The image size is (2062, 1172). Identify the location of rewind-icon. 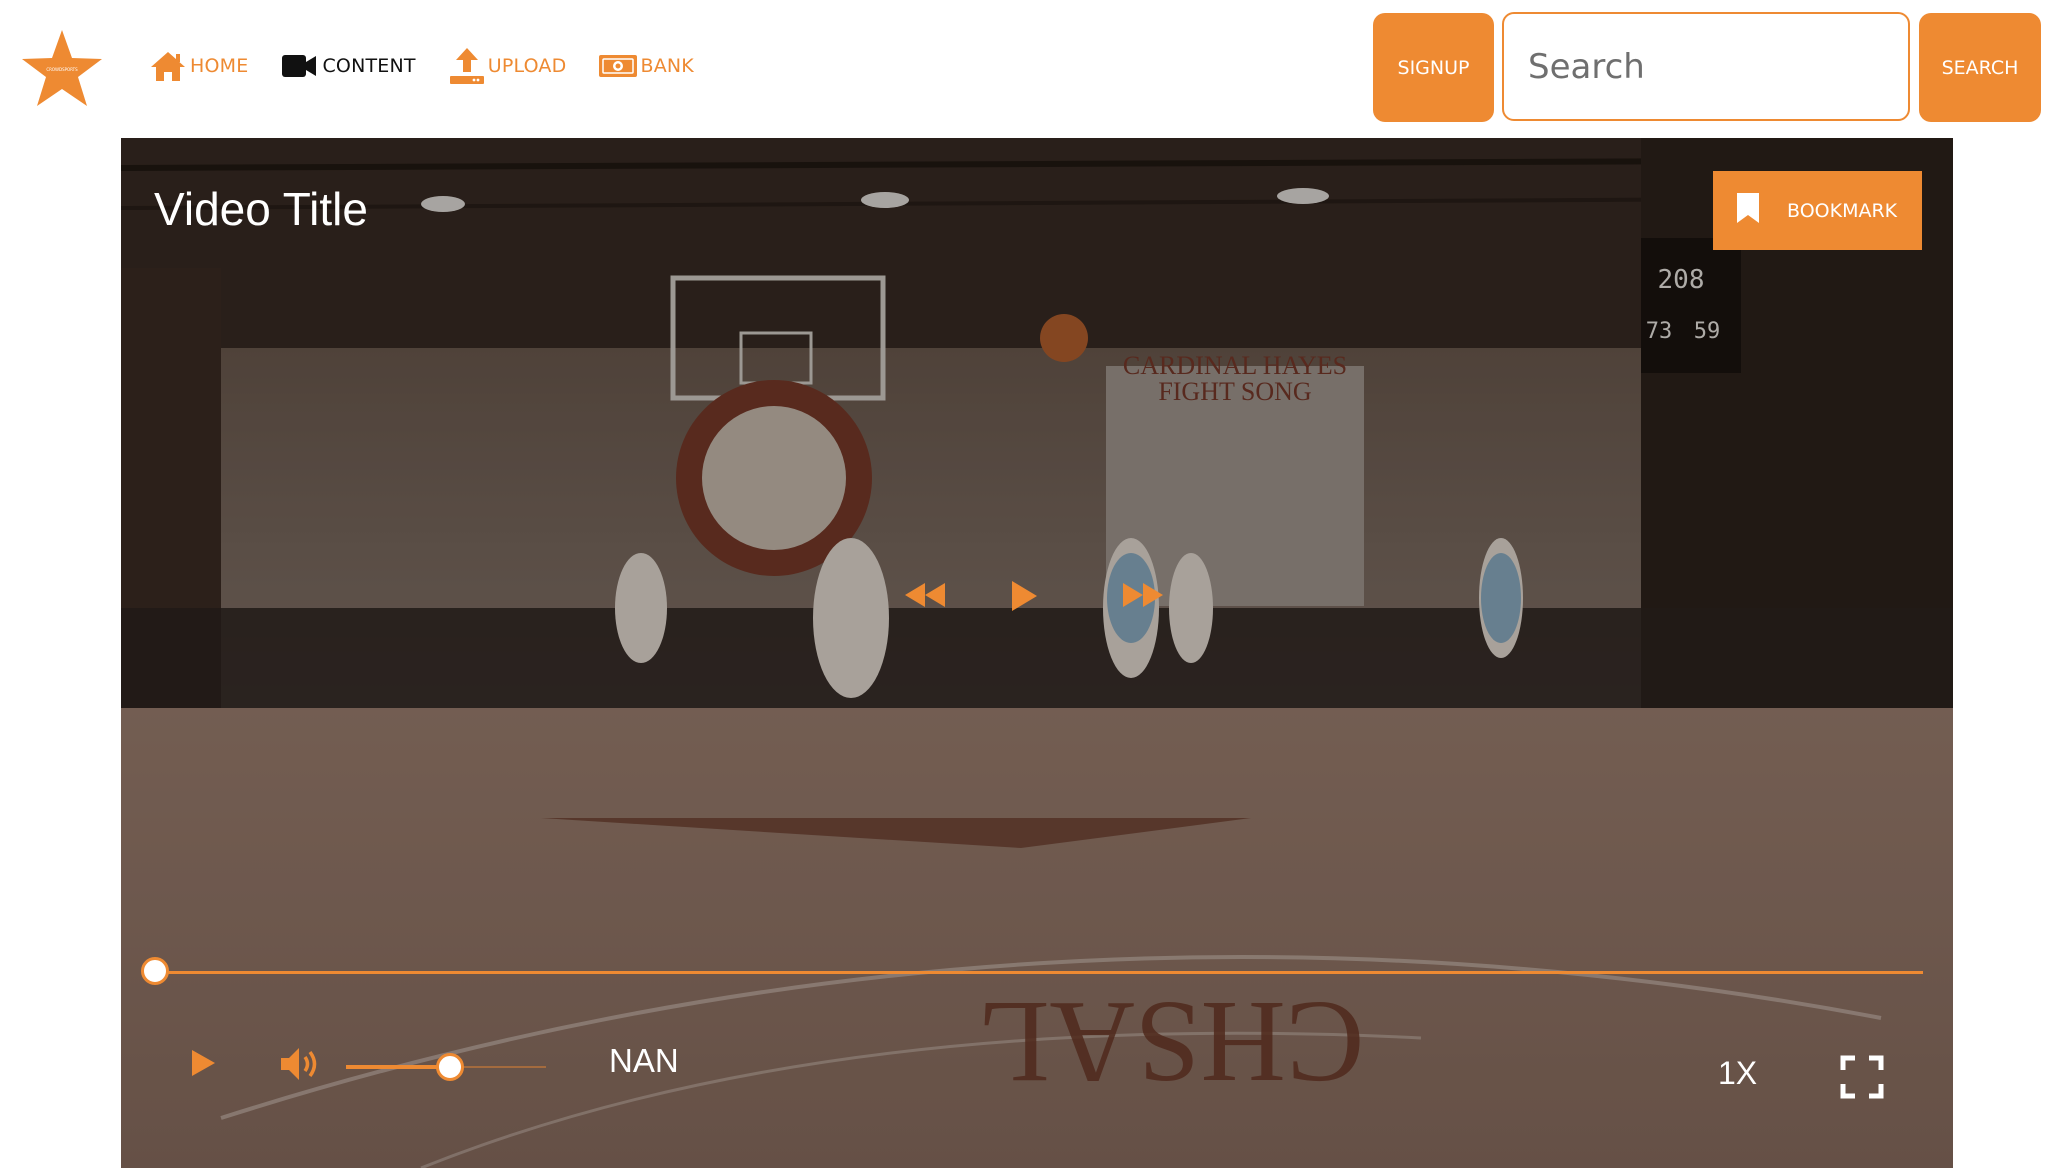
(925, 597).